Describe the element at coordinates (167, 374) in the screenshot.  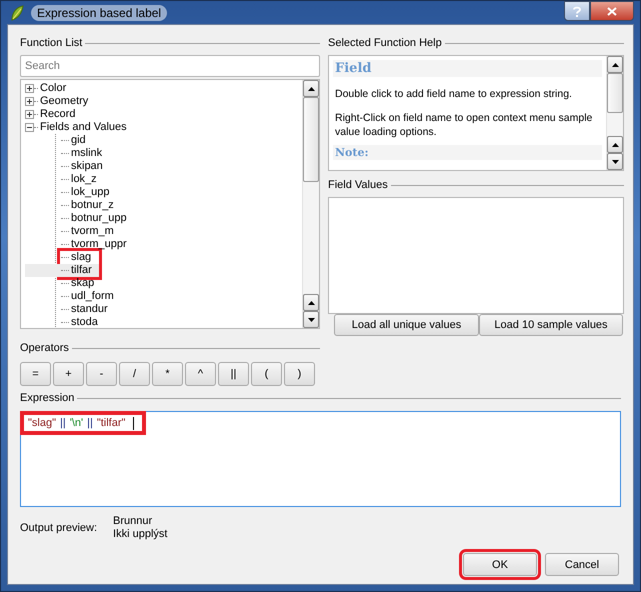
I see `operator-button: *` at that location.